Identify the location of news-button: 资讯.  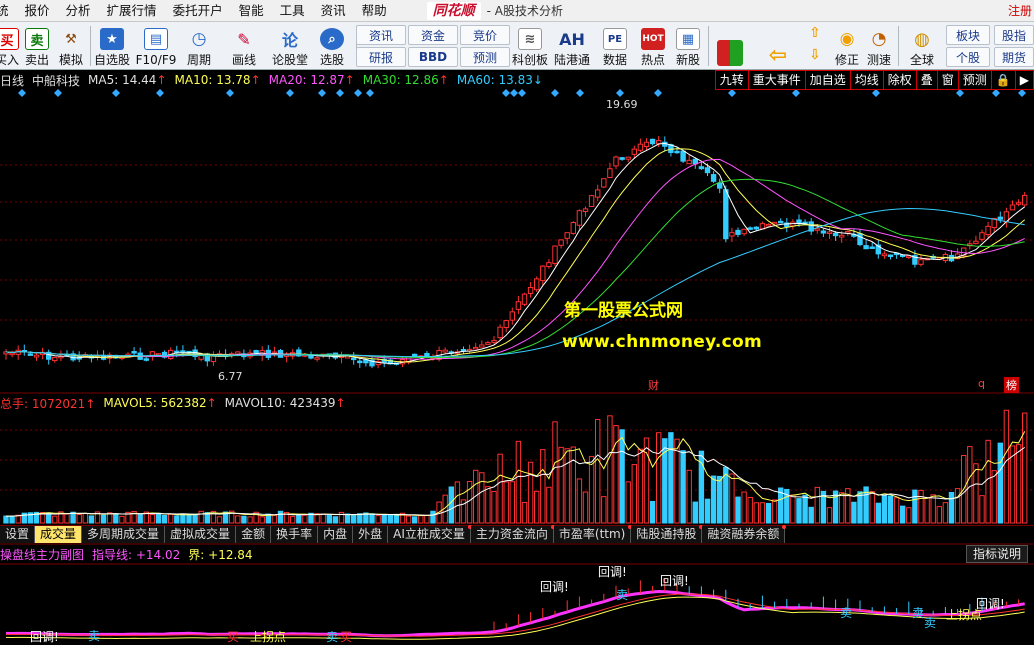
(381, 35).